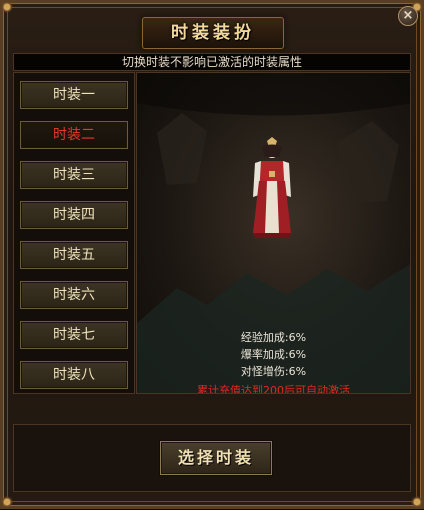 This screenshot has width=424, height=510. I want to click on hint-text: 切换时装不影响已激活的时装属性, so click(212, 62).